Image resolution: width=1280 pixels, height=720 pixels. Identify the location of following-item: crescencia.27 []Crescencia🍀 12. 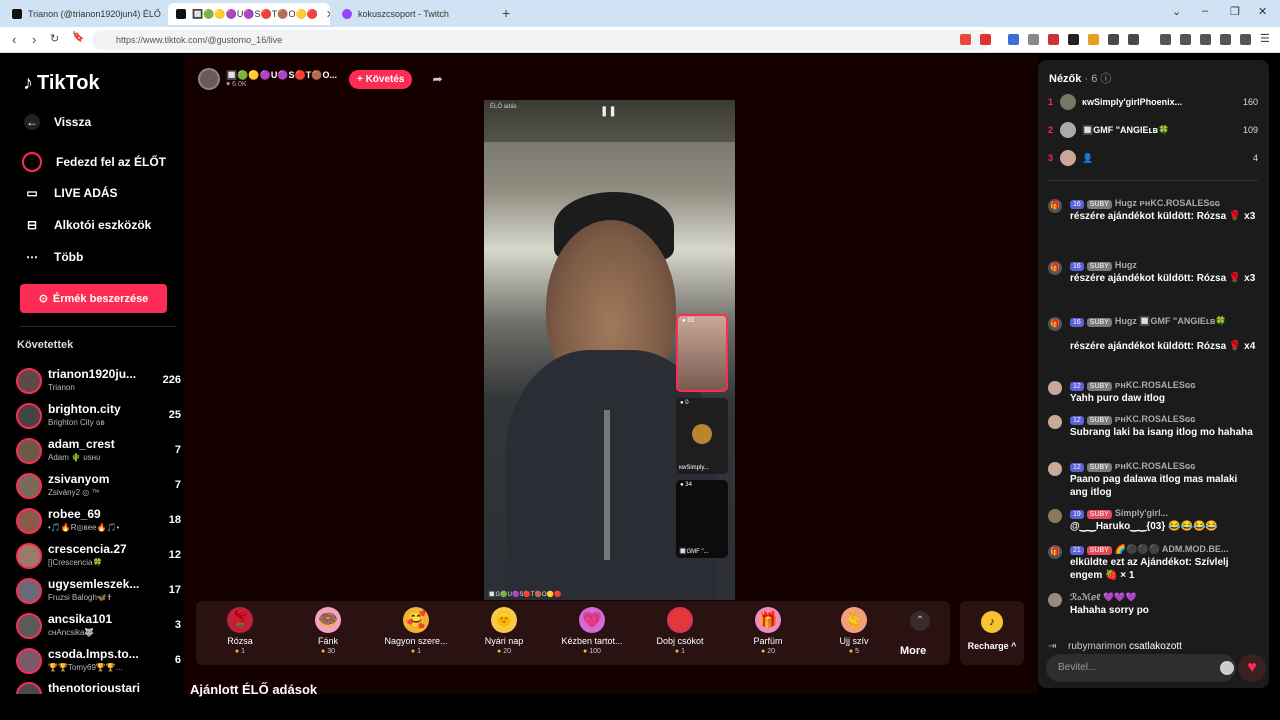
(98, 558).